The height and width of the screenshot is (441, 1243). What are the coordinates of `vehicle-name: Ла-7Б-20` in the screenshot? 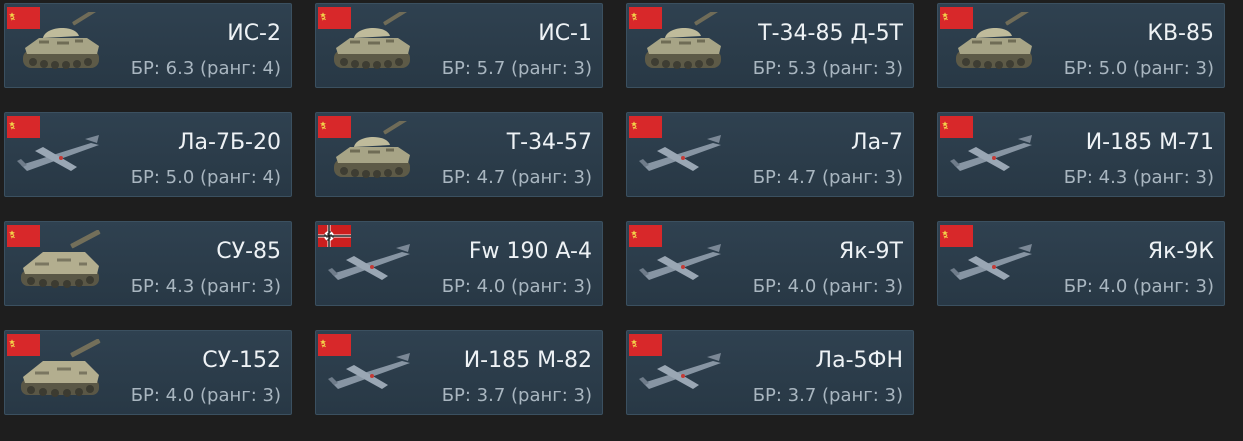 It's located at (229, 142).